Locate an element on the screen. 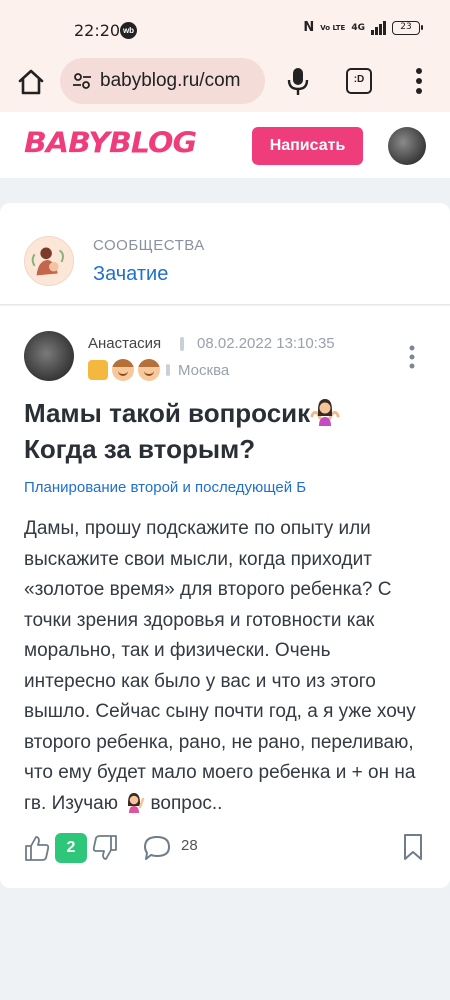 This screenshot has width=450, height=1000. nfc-icon: N is located at coordinates (309, 27).